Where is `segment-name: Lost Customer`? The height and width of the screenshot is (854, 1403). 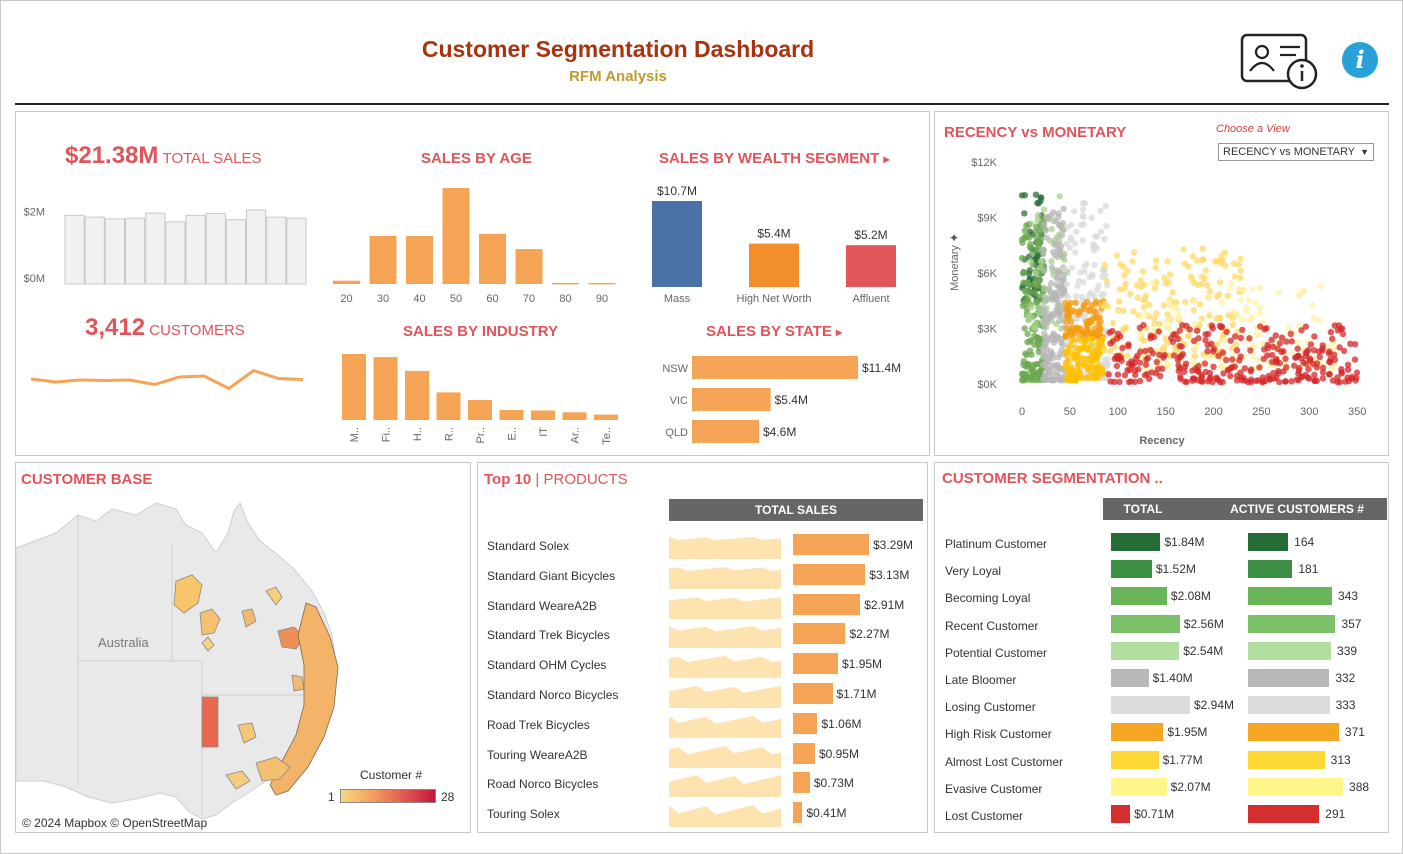 segment-name: Lost Customer is located at coordinates (984, 816).